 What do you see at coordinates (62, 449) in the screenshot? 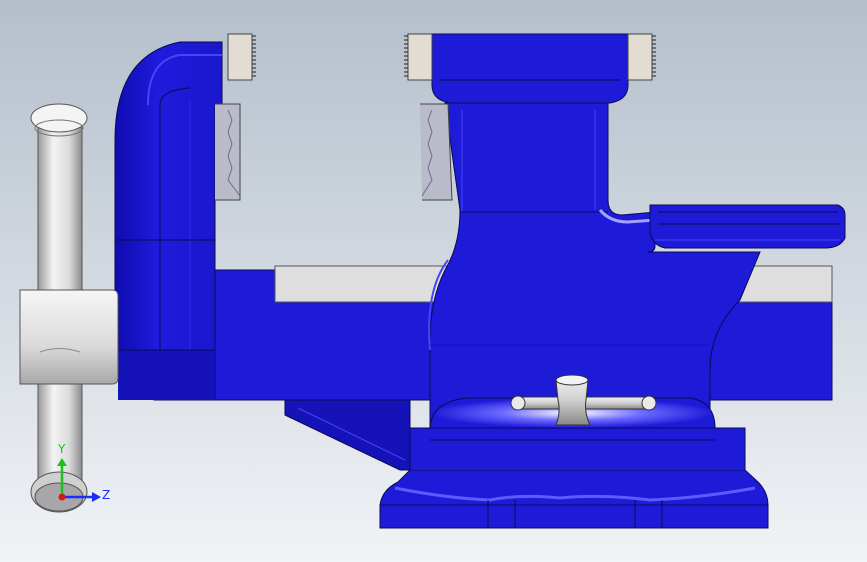
I see `axis-y-label: Y` at bounding box center [62, 449].